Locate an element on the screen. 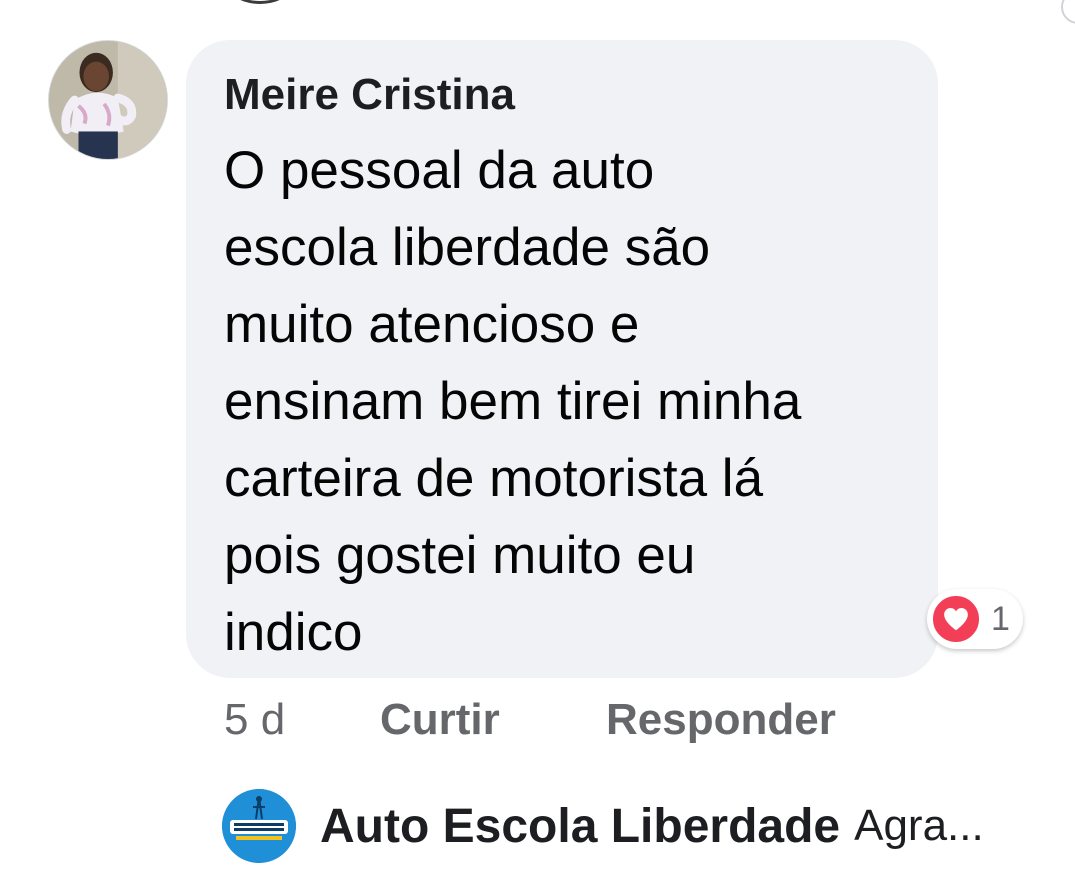 Image resolution: width=1075 pixels, height=878 pixels. comment-text-line: carteira de motorista lá is located at coordinates (494, 478).